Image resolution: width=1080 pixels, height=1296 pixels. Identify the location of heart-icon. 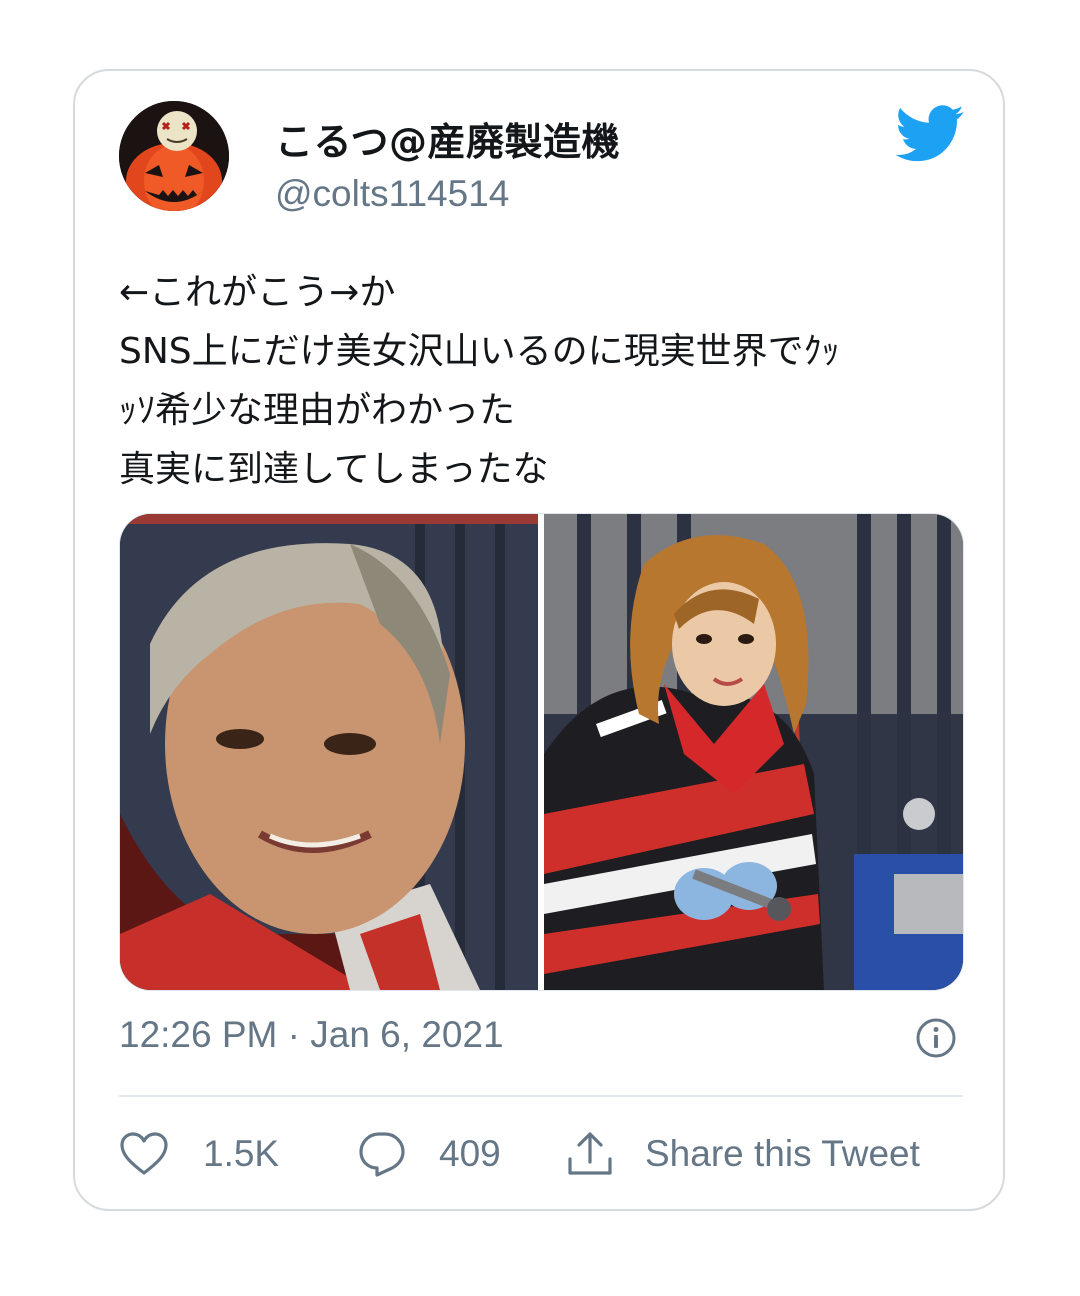
(144, 1153).